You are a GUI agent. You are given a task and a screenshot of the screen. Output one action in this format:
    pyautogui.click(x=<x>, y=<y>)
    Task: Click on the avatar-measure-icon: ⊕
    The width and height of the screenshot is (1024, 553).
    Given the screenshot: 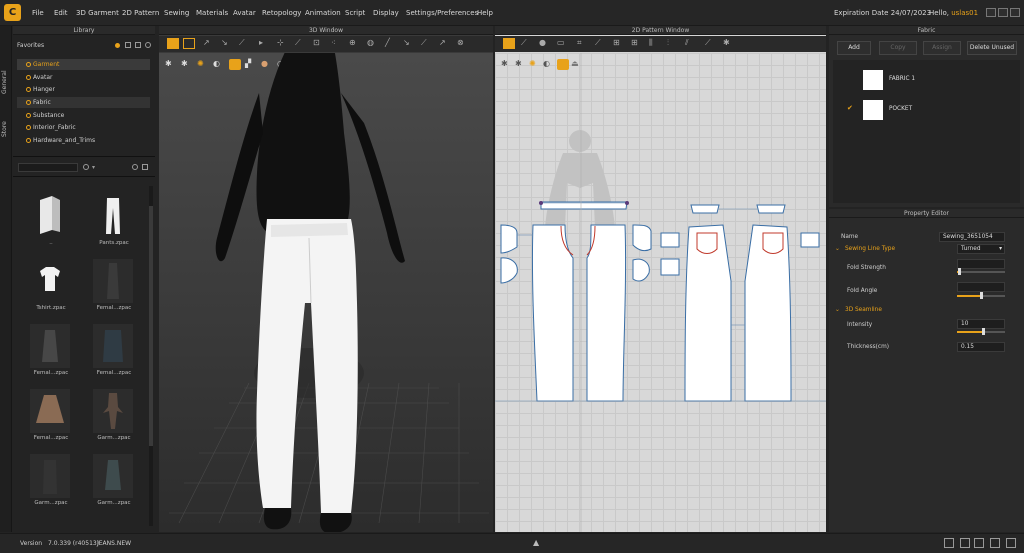 What is the action you would take?
    pyautogui.click(x=355, y=43)
    